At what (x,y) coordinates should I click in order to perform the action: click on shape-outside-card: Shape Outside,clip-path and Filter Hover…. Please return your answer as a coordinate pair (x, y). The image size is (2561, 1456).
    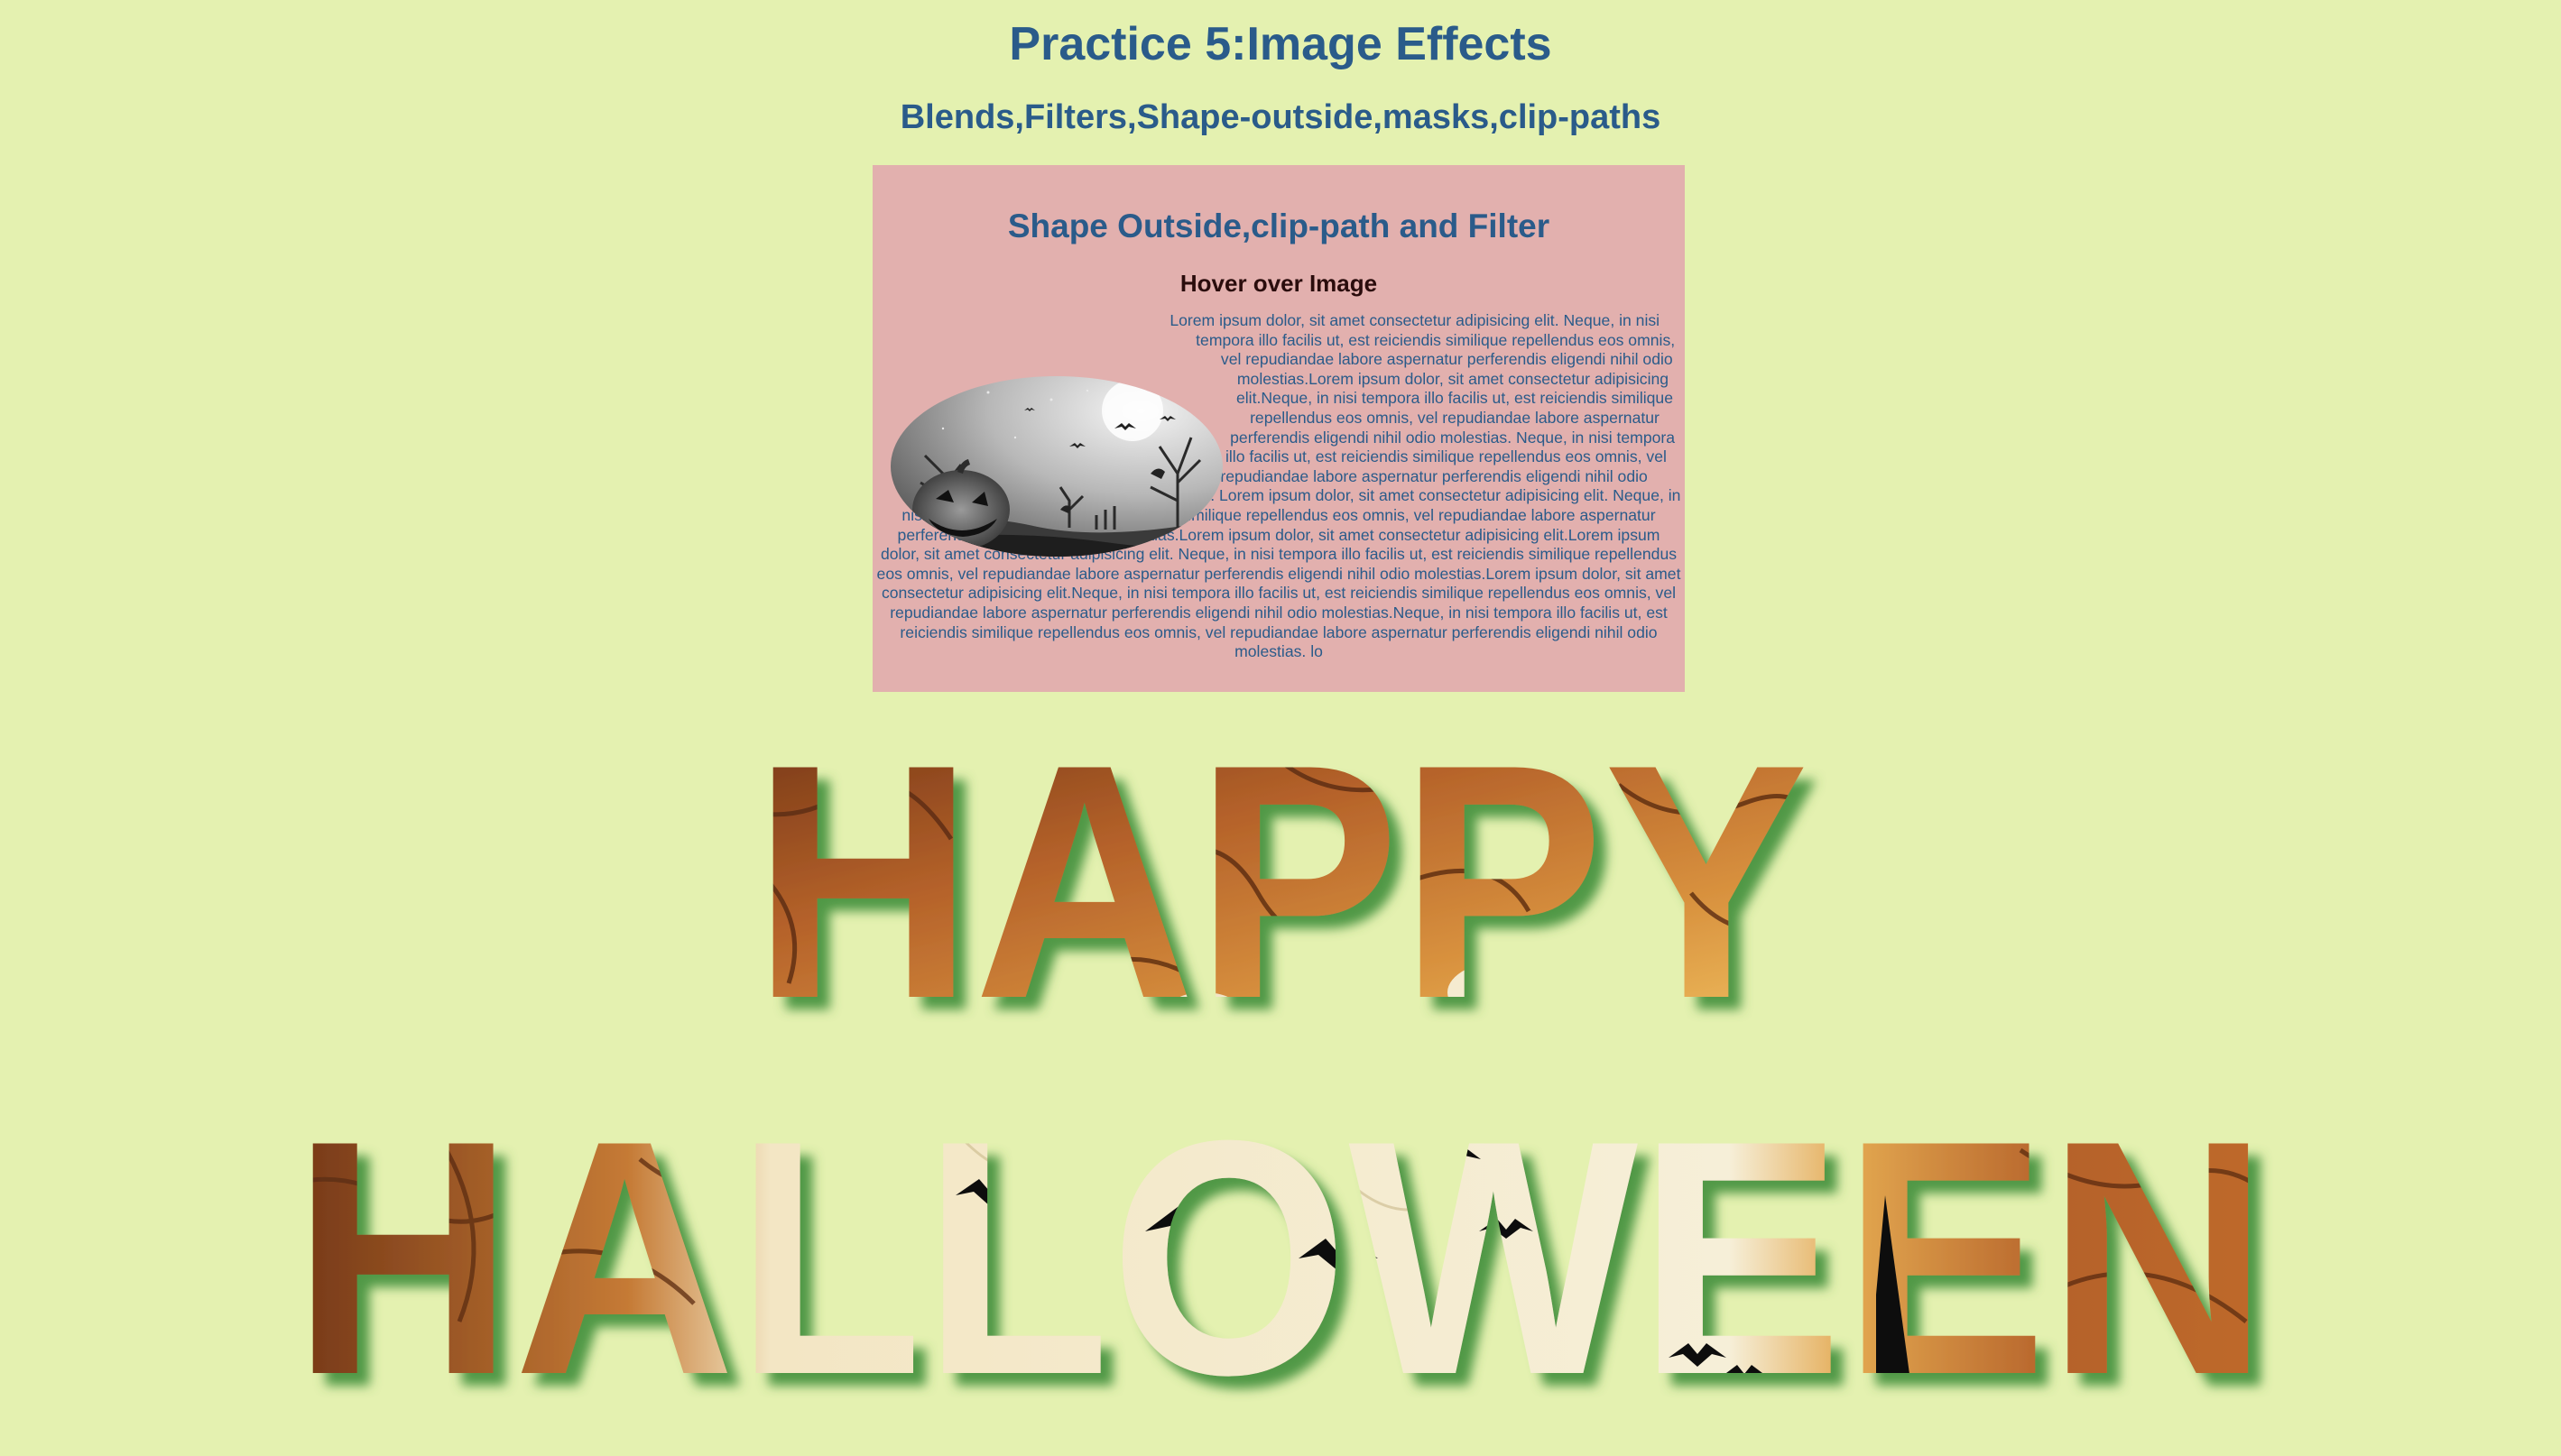
    Looking at the image, I should click on (1279, 428).